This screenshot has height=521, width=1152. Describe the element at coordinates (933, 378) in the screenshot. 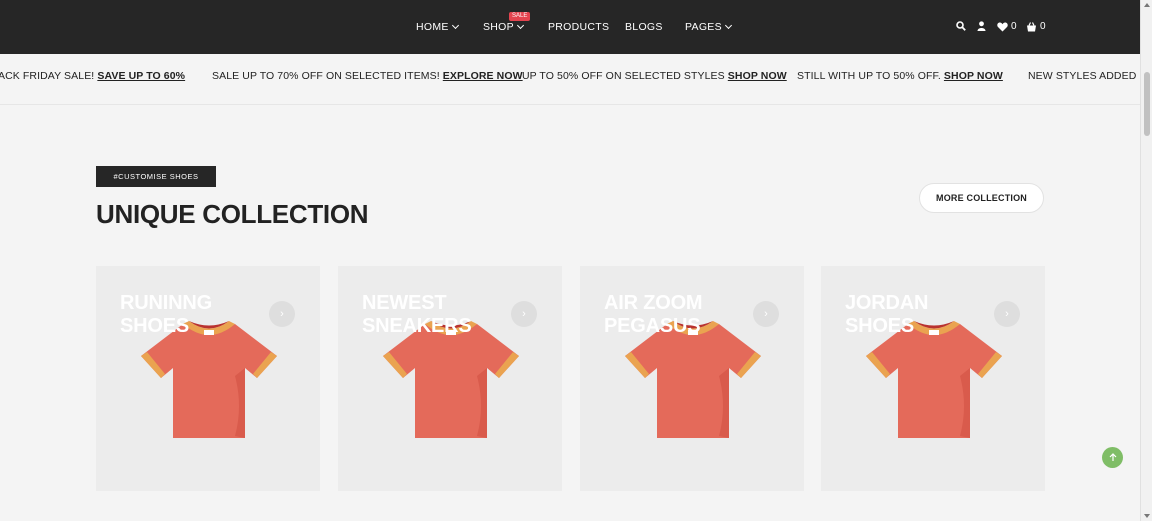

I see `collection-card: JORDAN SHOES ›` at that location.